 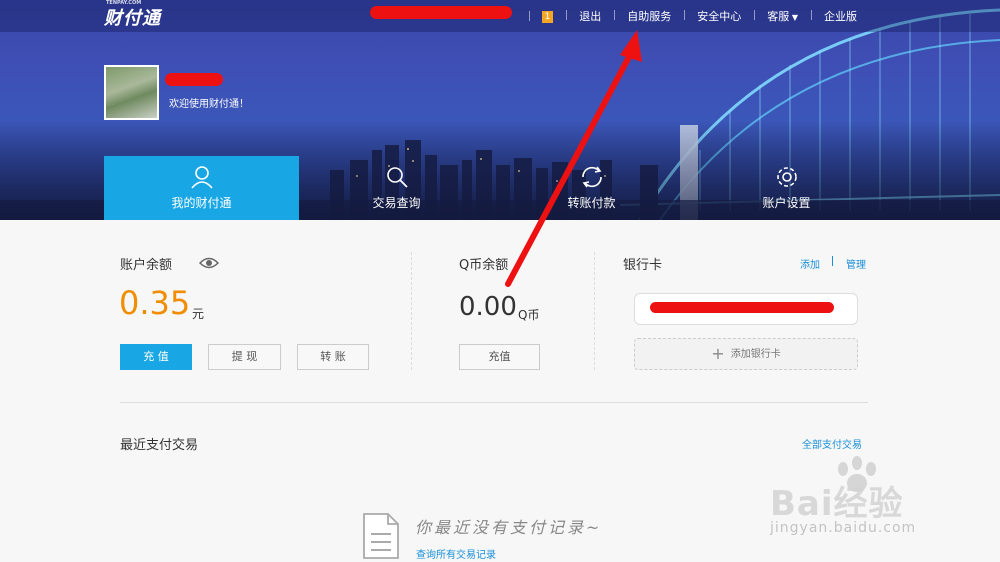 What do you see at coordinates (832, 261) in the screenshot?
I see `link-separator` at bounding box center [832, 261].